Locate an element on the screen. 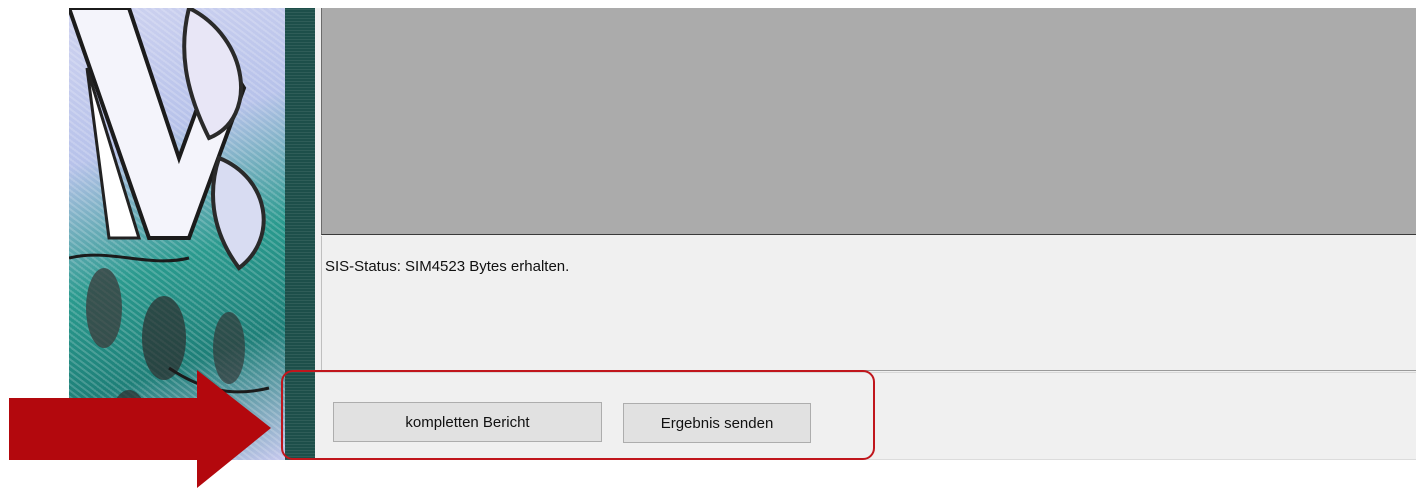 The image size is (1416, 494). send-result-button: Ergebnis senden is located at coordinates (717, 423).